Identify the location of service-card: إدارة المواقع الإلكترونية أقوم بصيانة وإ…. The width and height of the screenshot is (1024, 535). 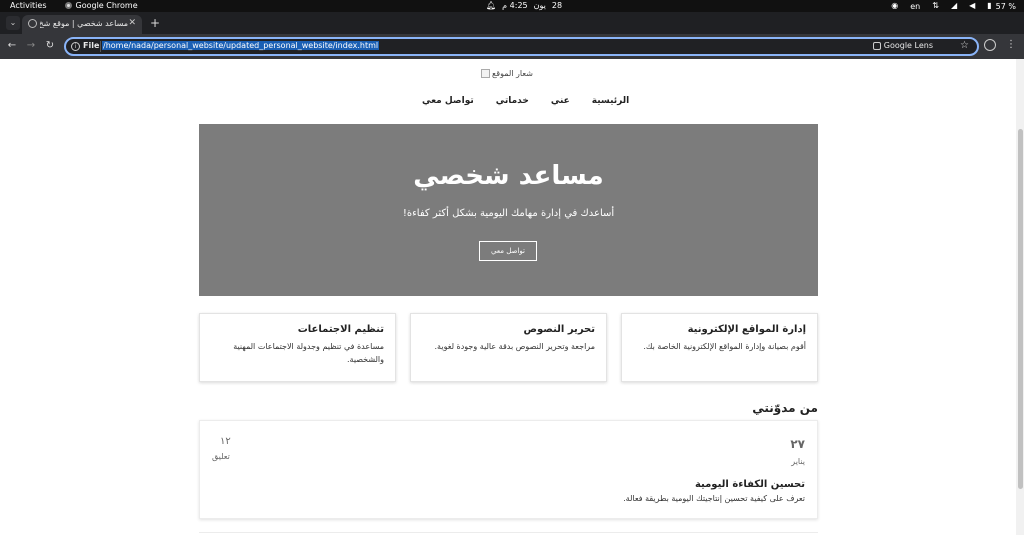
(719, 347).